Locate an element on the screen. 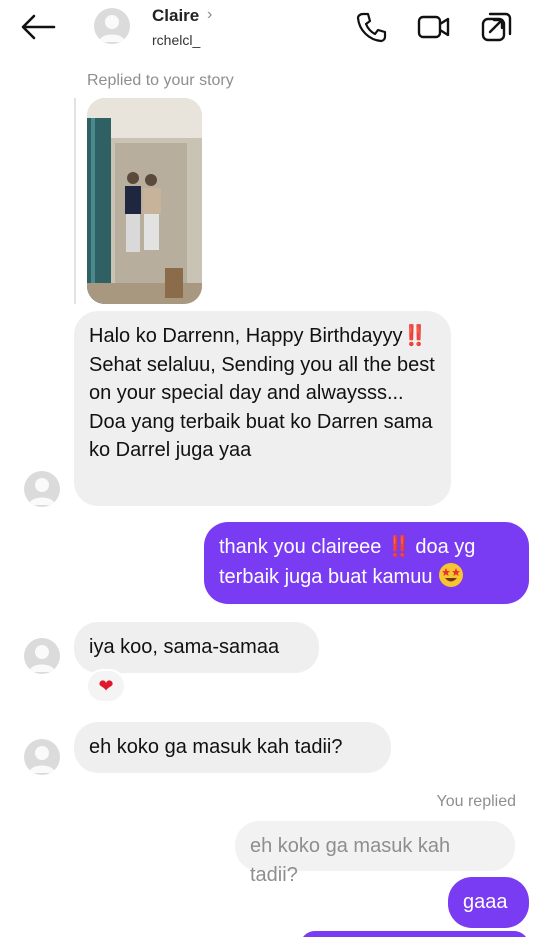 This screenshot has height=937, width=540. contact-username: rchelcl_ is located at coordinates (176, 40).